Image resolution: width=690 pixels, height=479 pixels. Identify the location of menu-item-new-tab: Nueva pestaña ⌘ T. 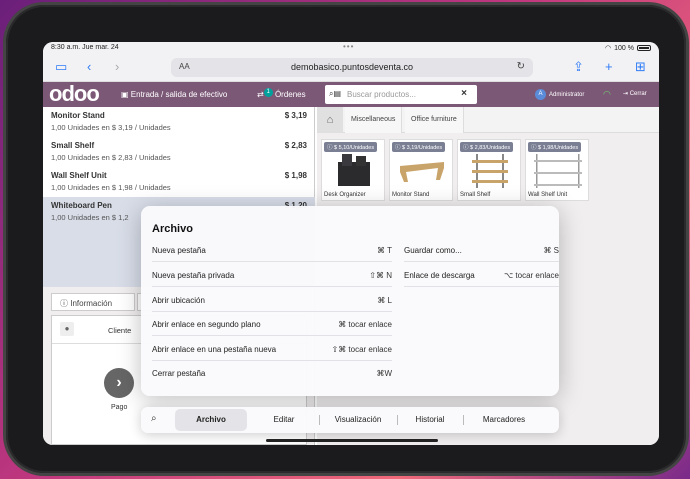
(272, 250).